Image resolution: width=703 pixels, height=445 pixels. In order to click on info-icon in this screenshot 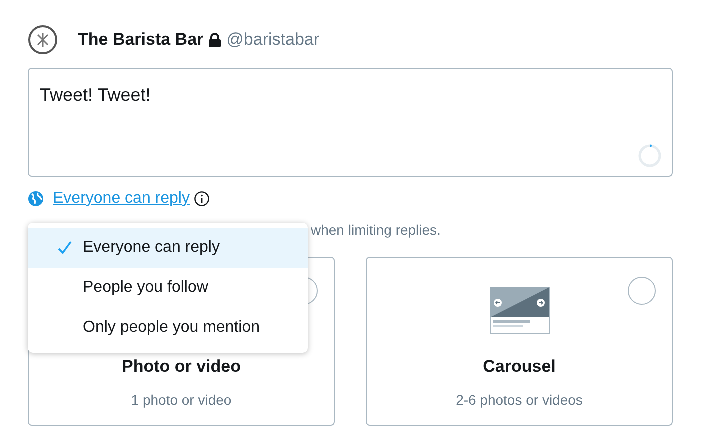, I will do `click(202, 199)`.